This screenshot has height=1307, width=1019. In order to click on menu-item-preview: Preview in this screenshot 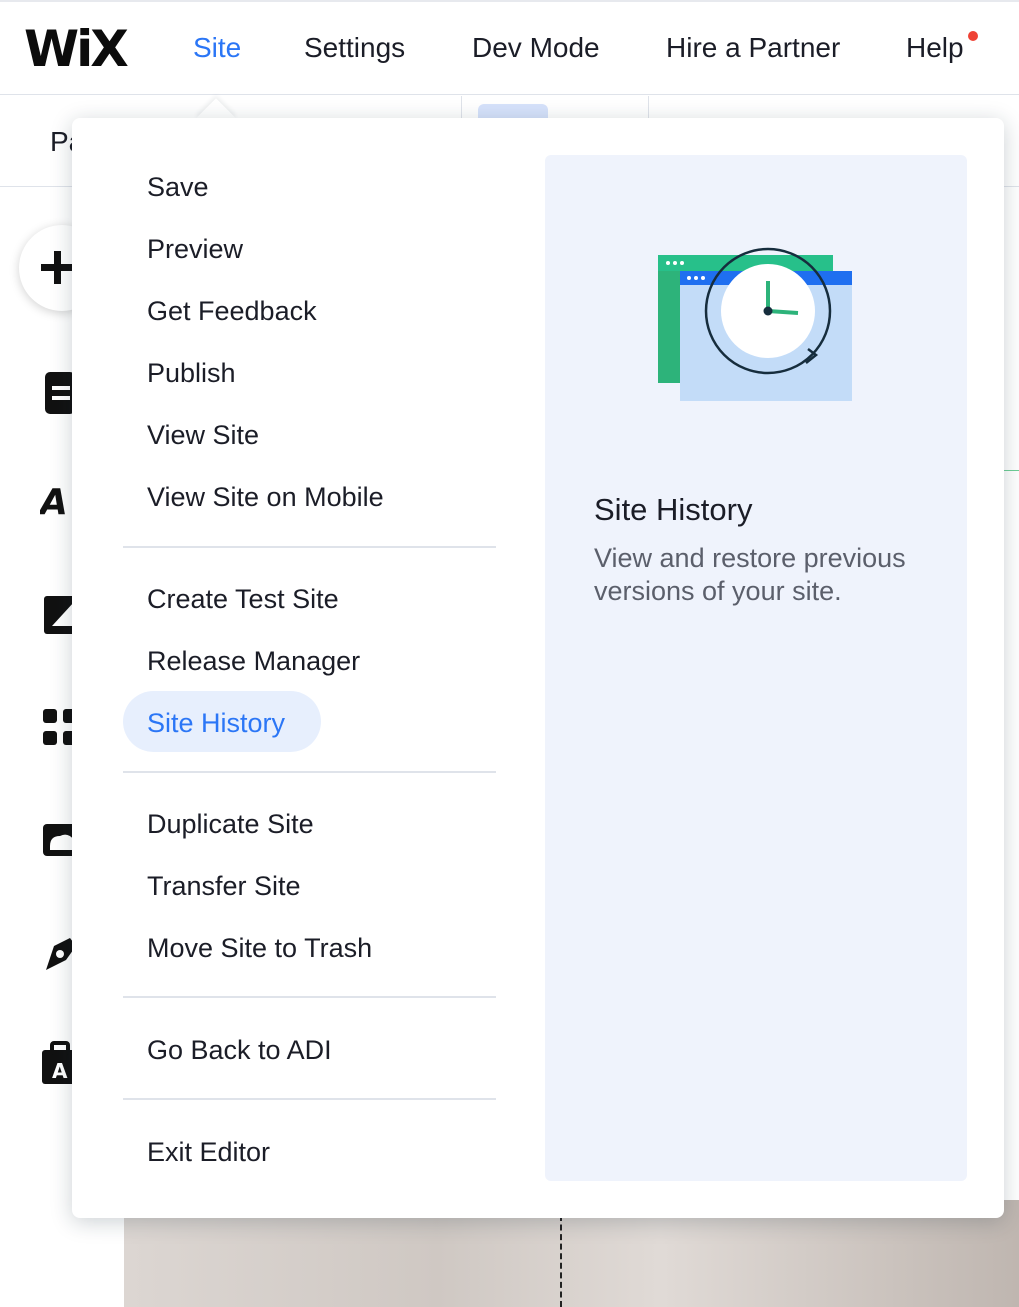, I will do `click(195, 249)`.